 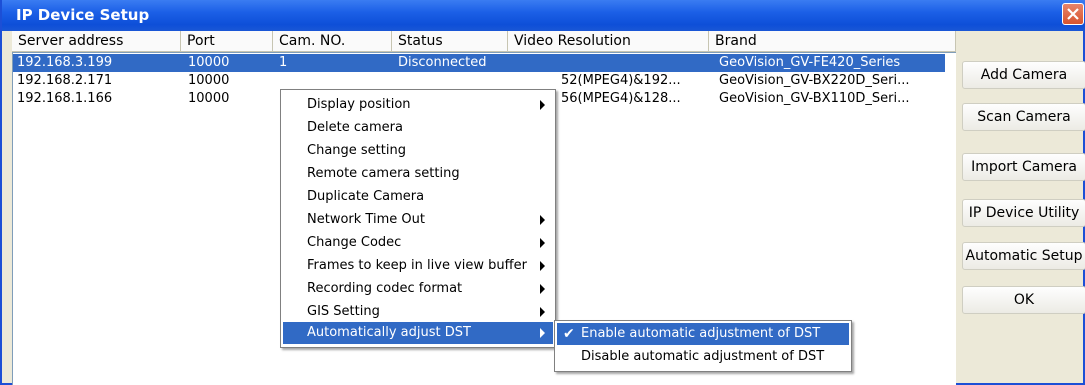 I want to click on cell-server: 192.168.1.166, so click(x=65, y=98).